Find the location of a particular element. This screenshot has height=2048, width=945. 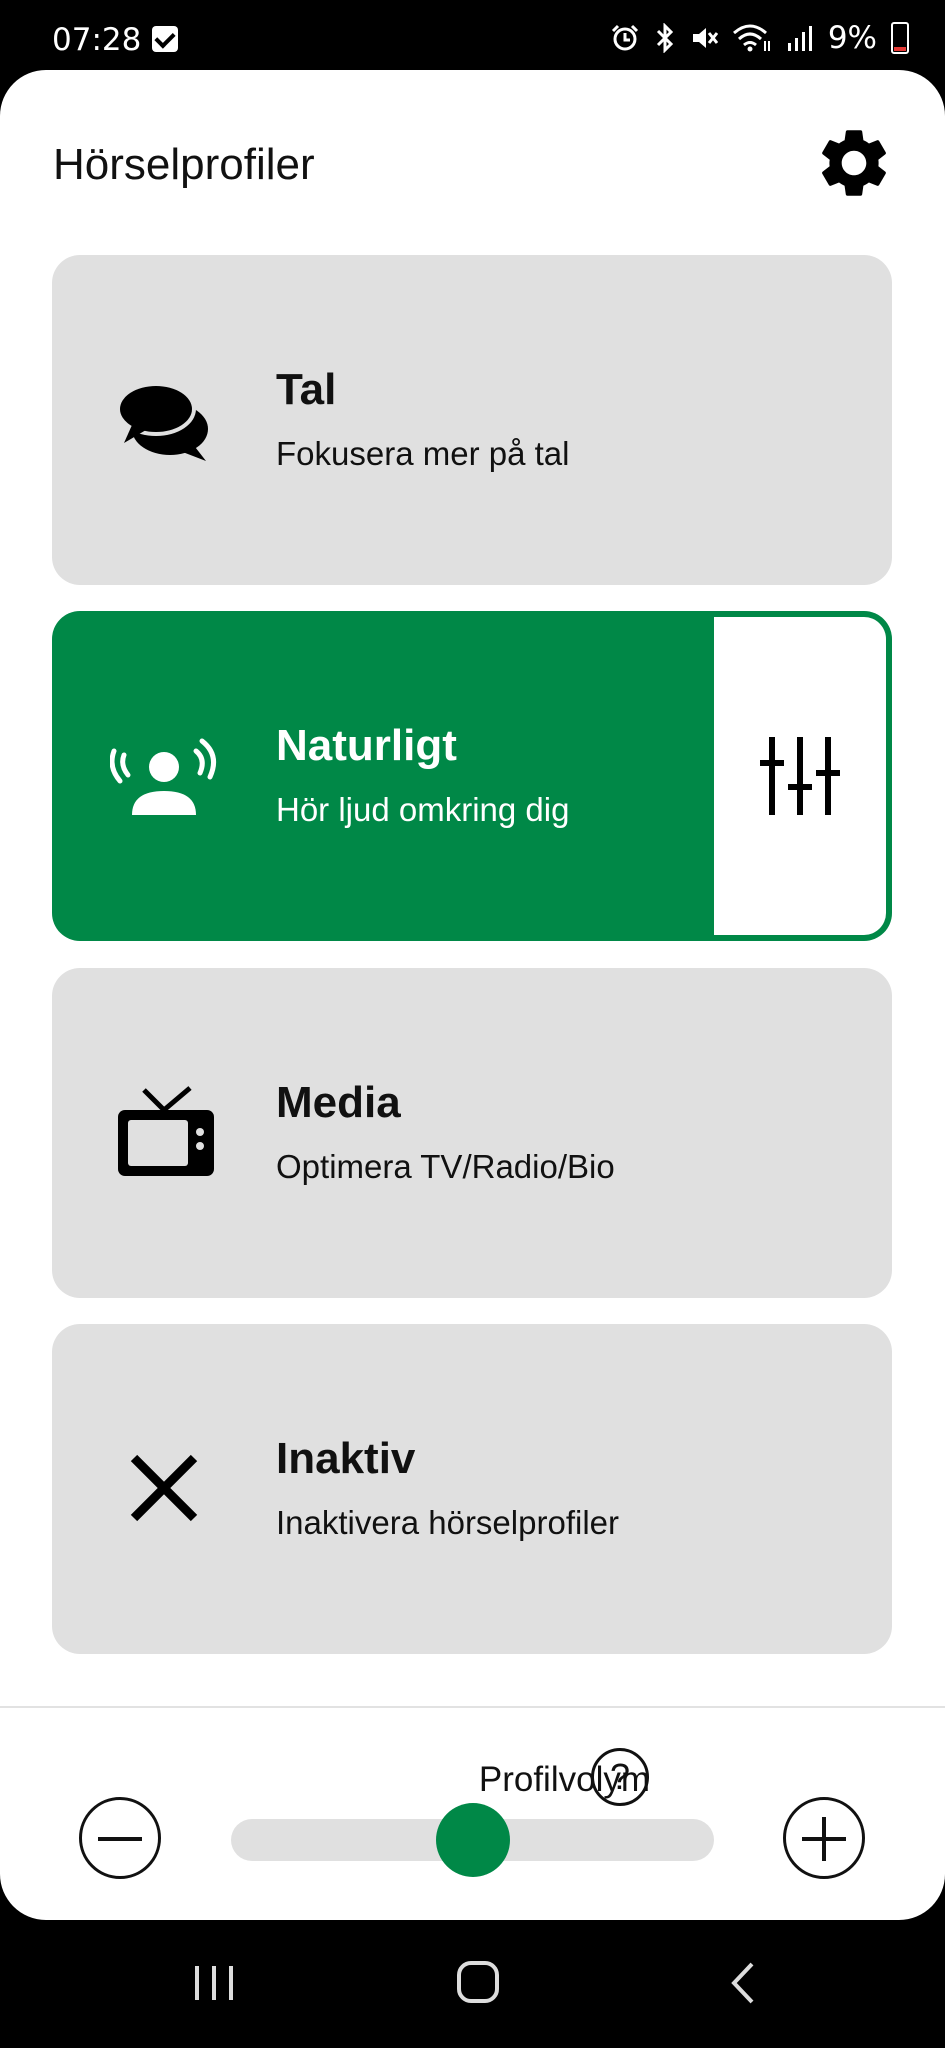

profile-description: Hör ljud omkring dig is located at coordinates (423, 809).